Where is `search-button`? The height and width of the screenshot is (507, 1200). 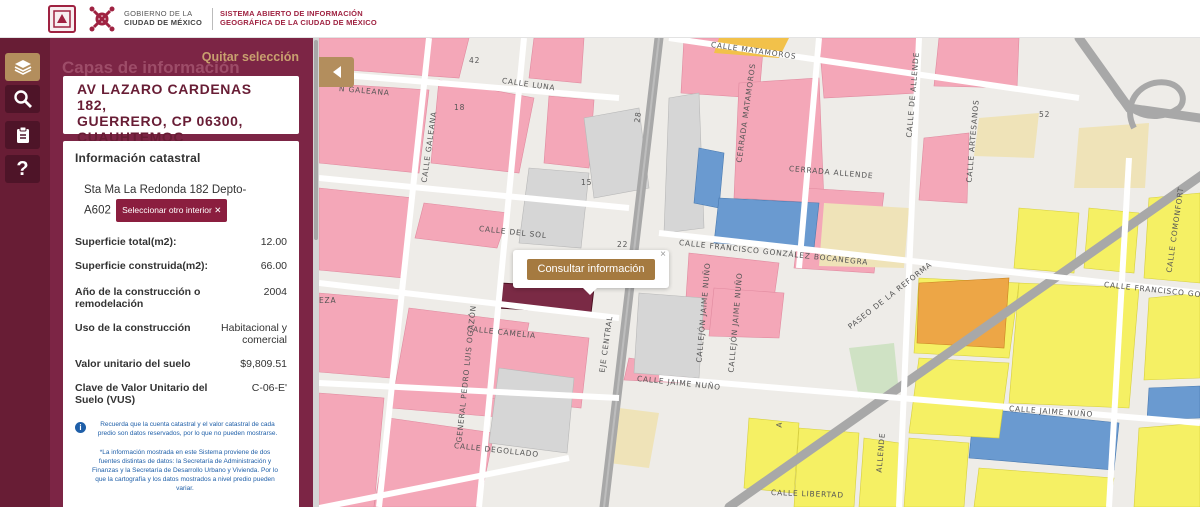 search-button is located at coordinates (22, 99).